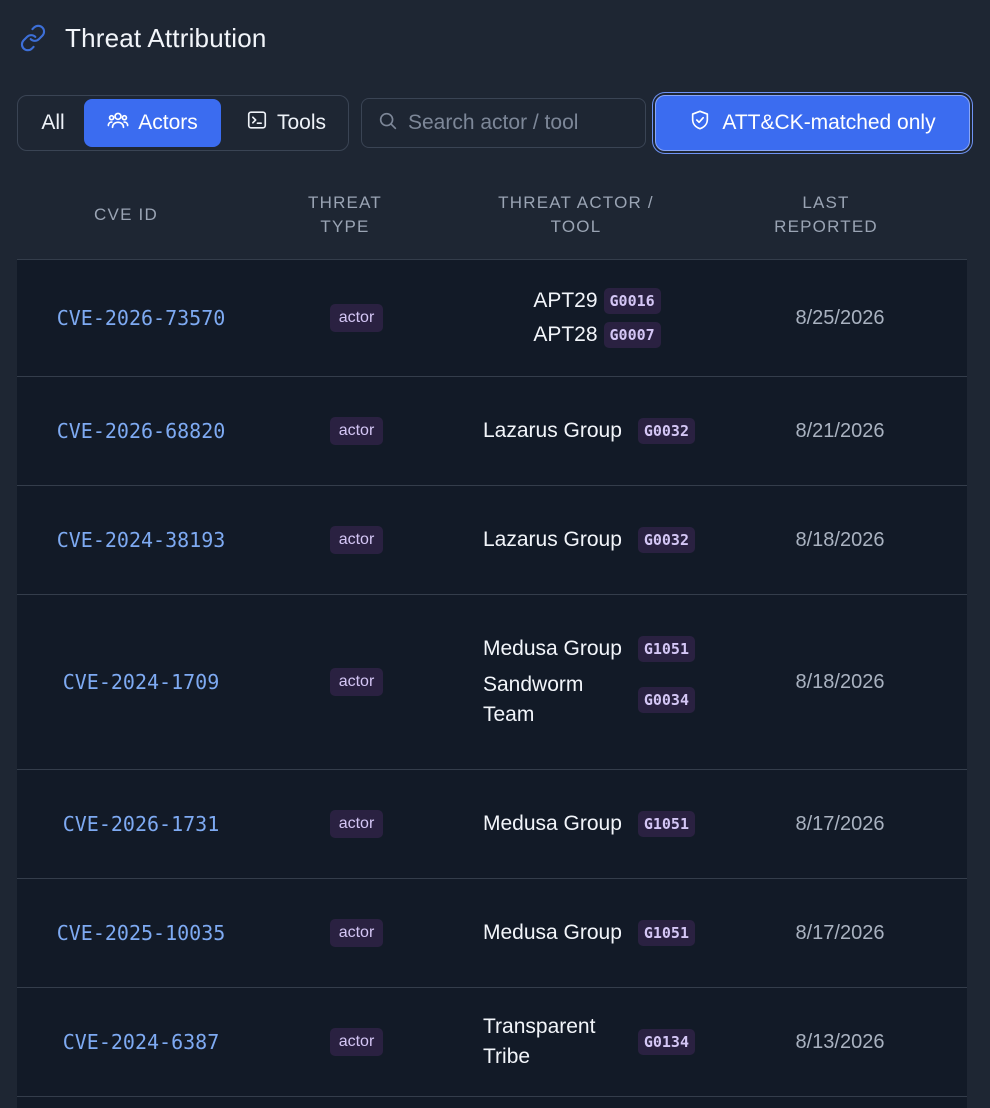 The image size is (990, 1108). I want to click on filter-tools-label: Tools, so click(301, 122).